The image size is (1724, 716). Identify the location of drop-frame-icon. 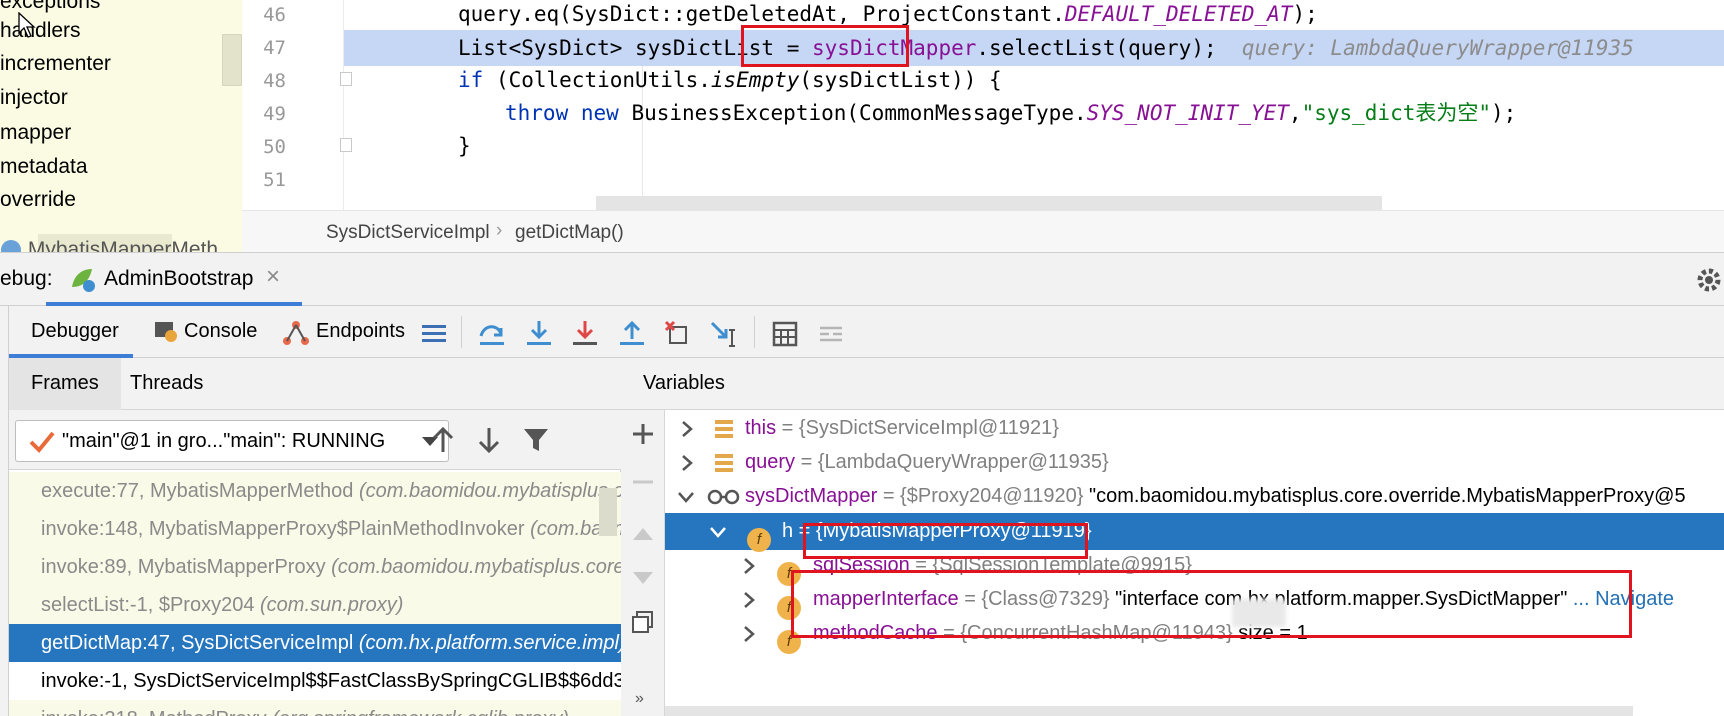
(678, 333).